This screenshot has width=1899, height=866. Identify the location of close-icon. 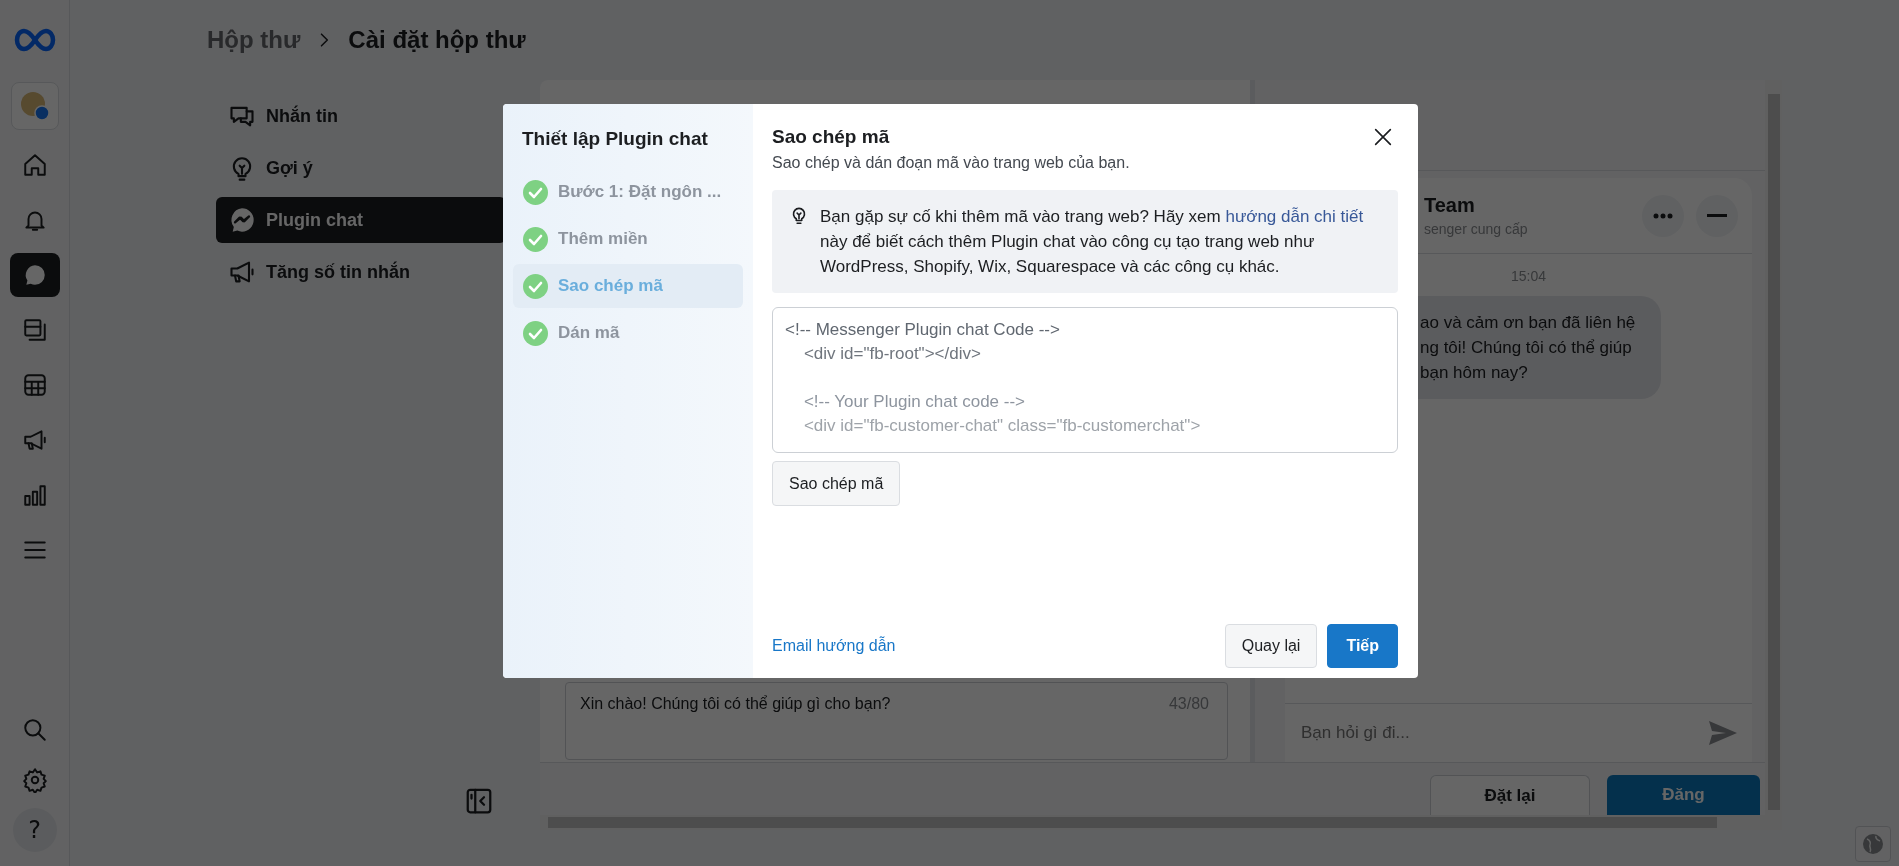
(1383, 137).